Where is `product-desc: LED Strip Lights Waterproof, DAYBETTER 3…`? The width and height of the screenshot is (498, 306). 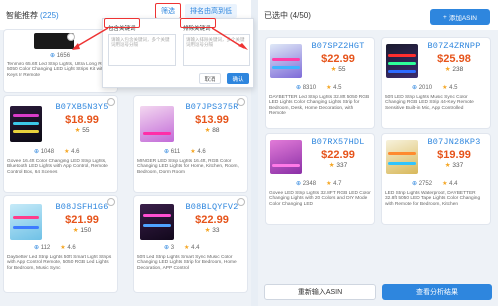
product-desc: LED Strip Lights Waterproof, DAYBETTER 3… is located at coordinates (433, 199).